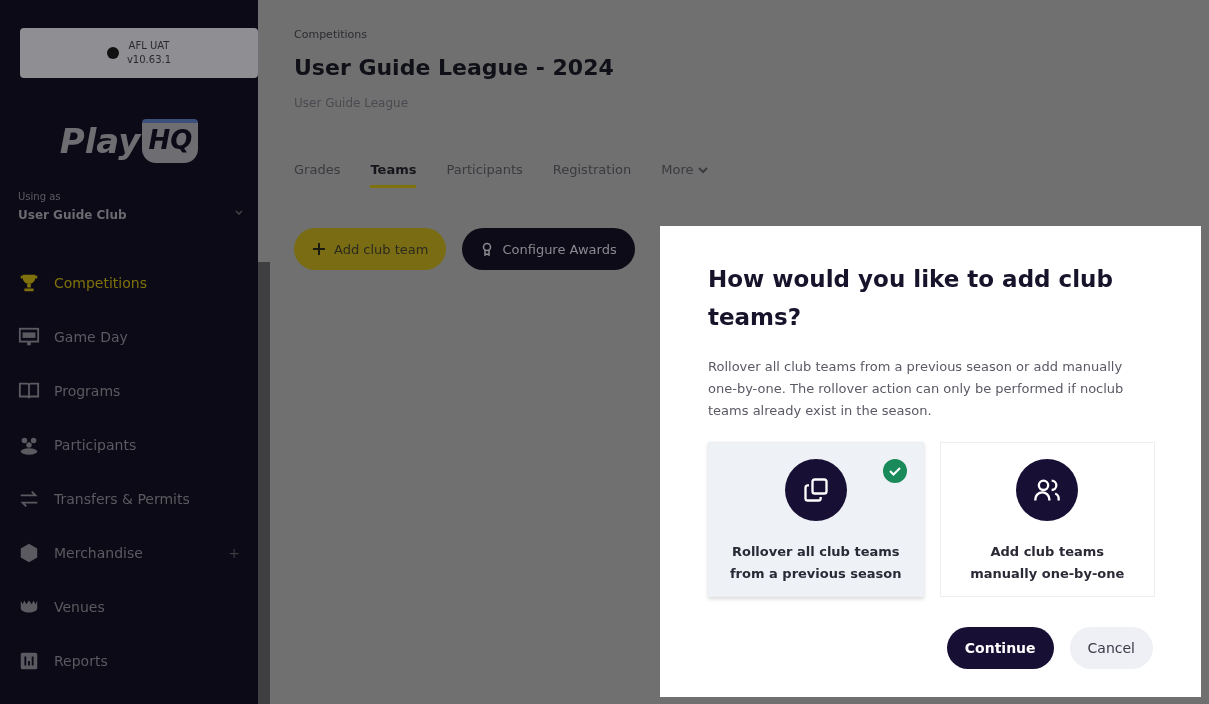 The height and width of the screenshot is (704, 1209). Describe the element at coordinates (911, 298) in the screenshot. I see `dialog-title: How would you like to add club teams?` at that location.